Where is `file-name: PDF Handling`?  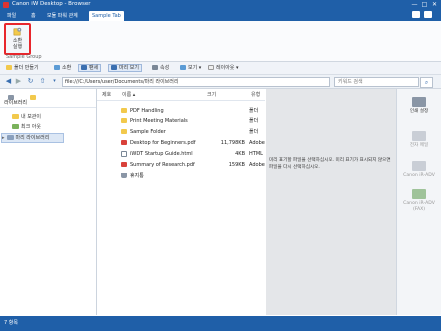 file-name: PDF Handling is located at coordinates (147, 111).